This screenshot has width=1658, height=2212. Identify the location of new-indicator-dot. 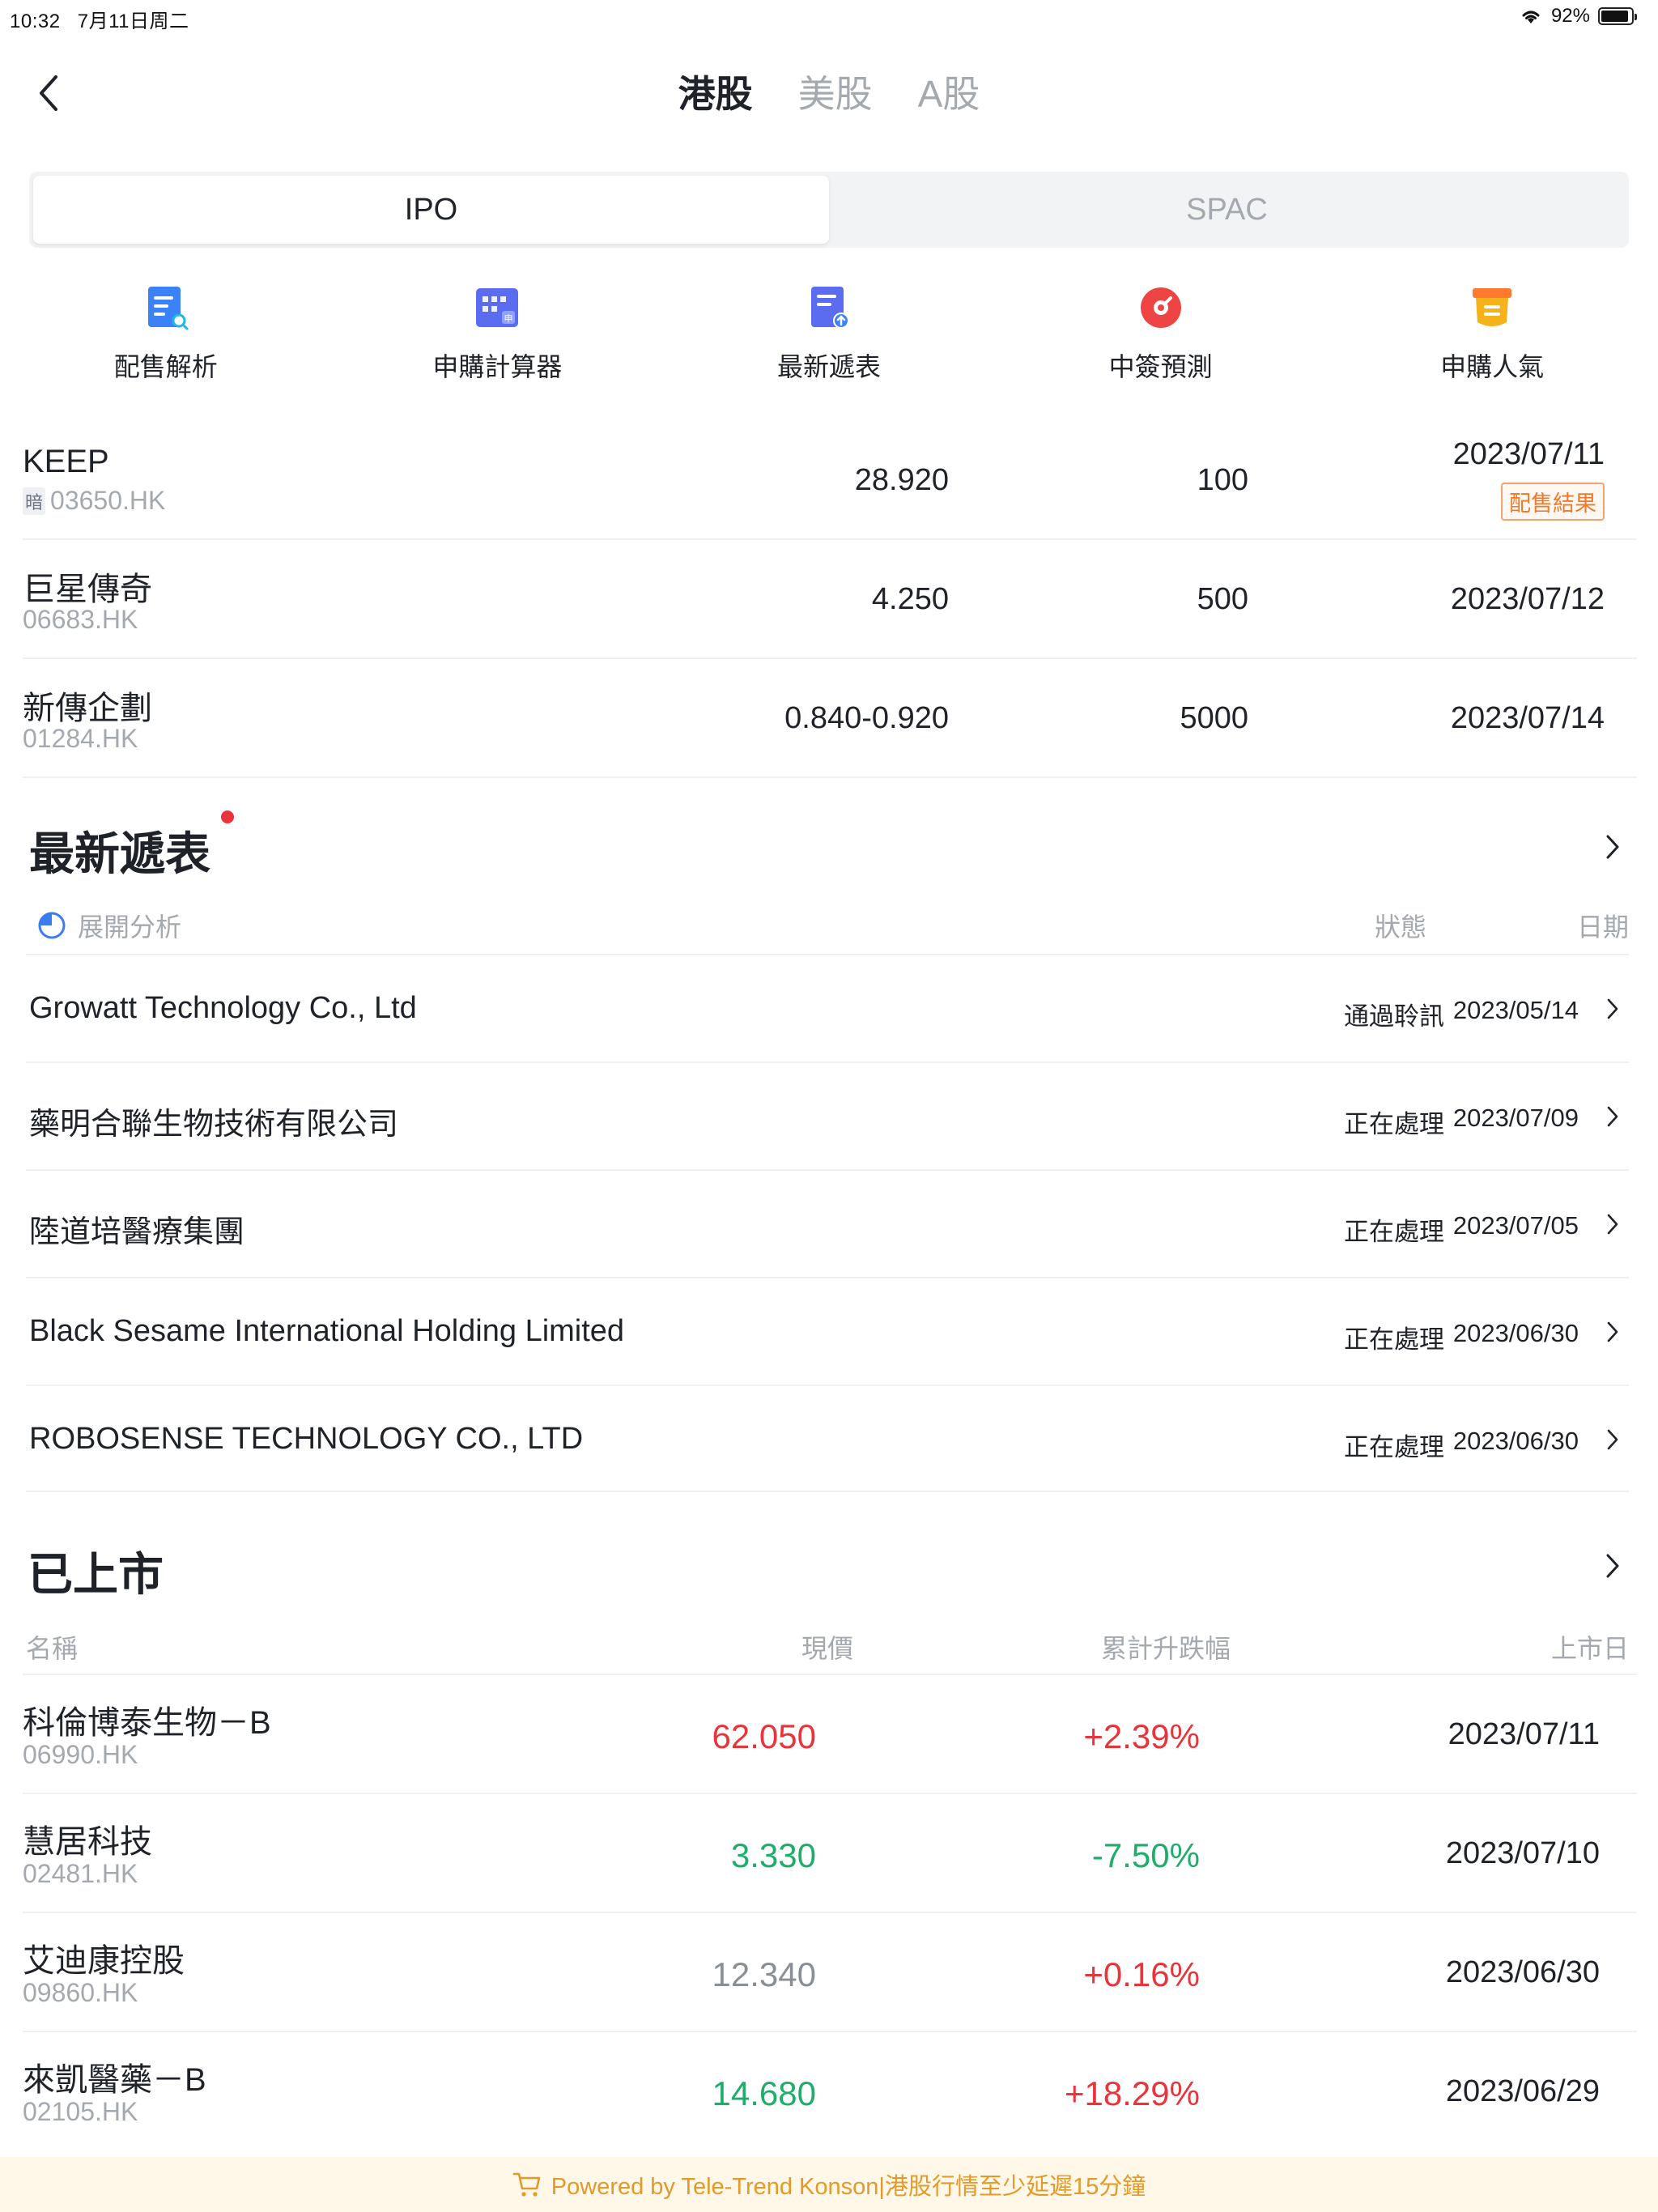
(227, 816).